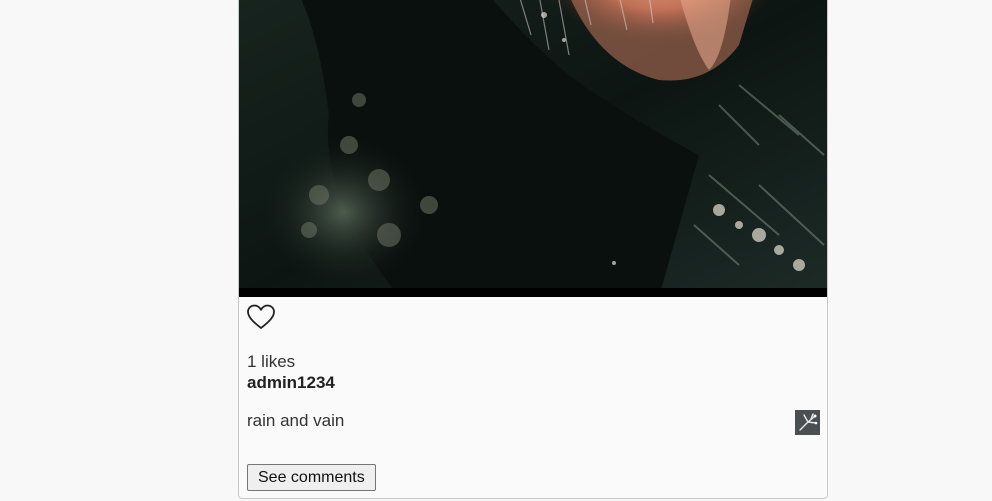 This screenshot has width=992, height=501. I want to click on avatar, so click(807, 422).